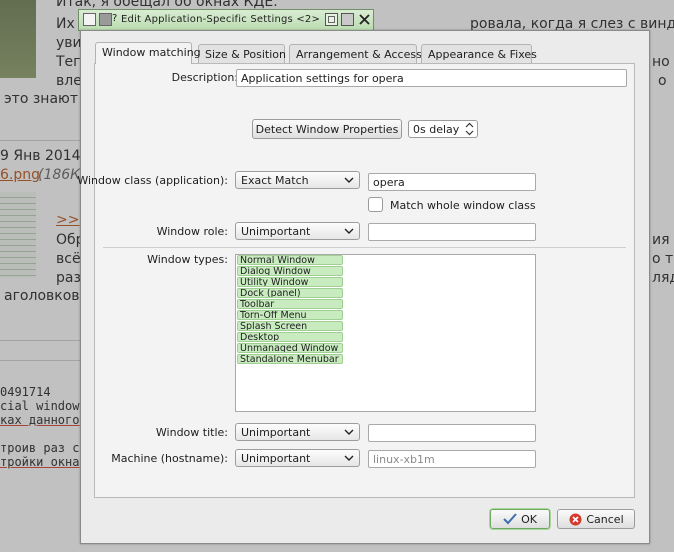 This screenshot has height=552, width=674. I want to click on list-item: Standalone Menubar, so click(290, 359).